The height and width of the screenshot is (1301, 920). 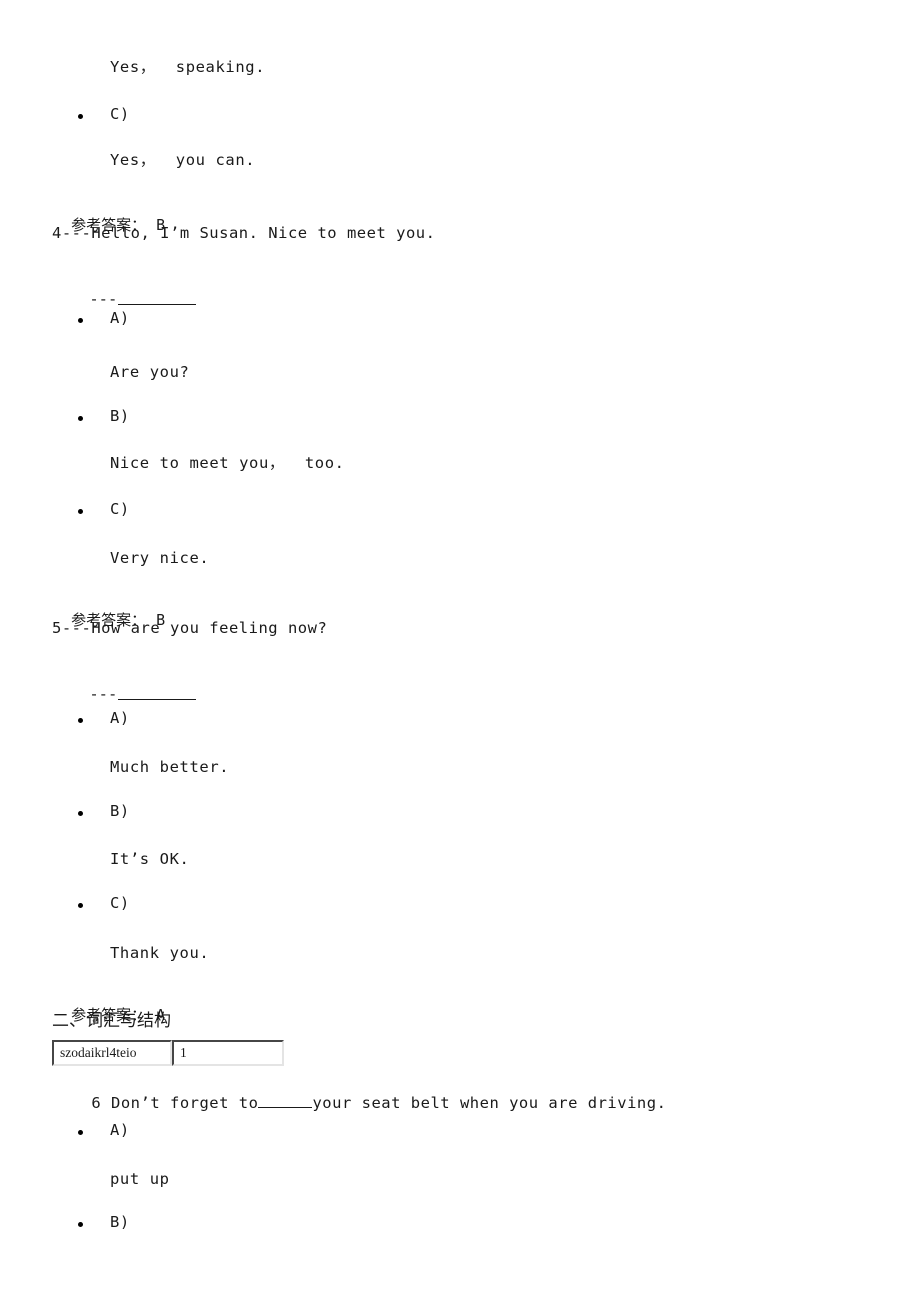 I want to click on question-stem-after: your seat belt when you are driving., so click(x=489, y=1103).